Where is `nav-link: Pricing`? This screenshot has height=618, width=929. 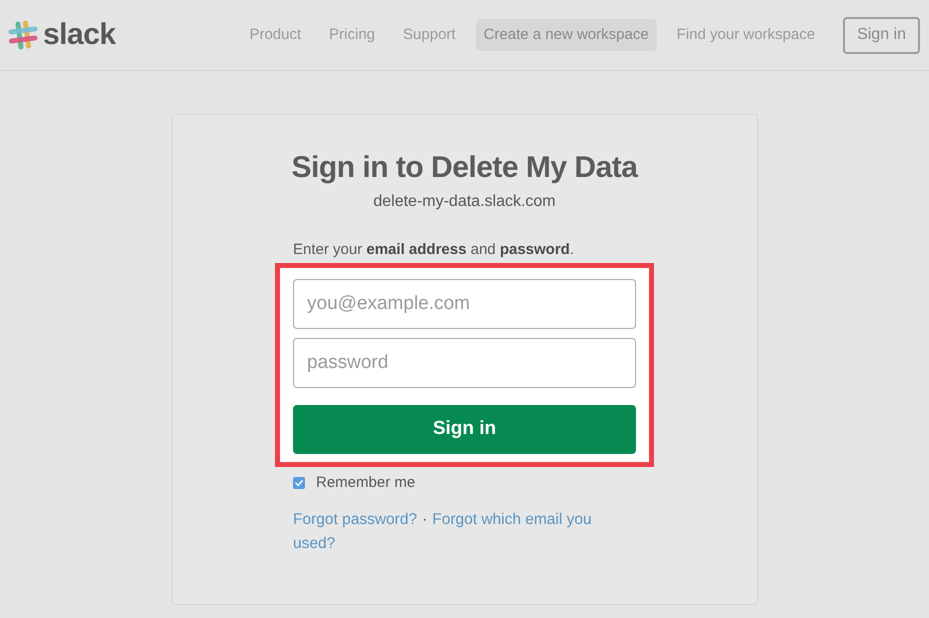
nav-link: Pricing is located at coordinates (352, 35).